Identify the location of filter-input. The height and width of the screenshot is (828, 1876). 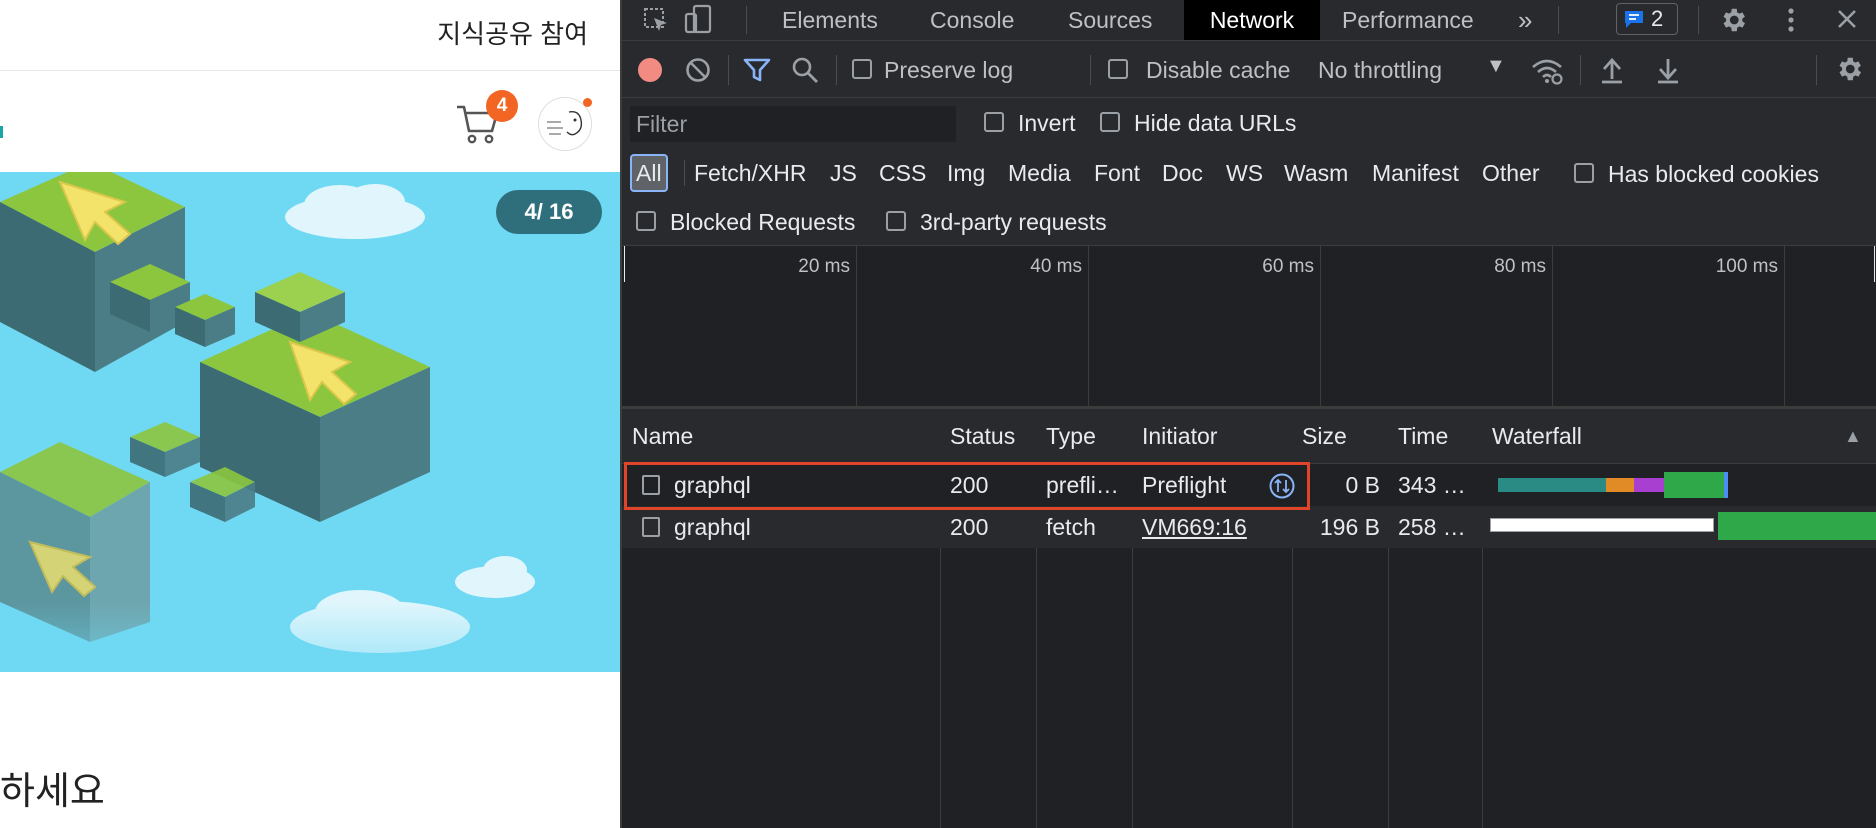
(793, 124).